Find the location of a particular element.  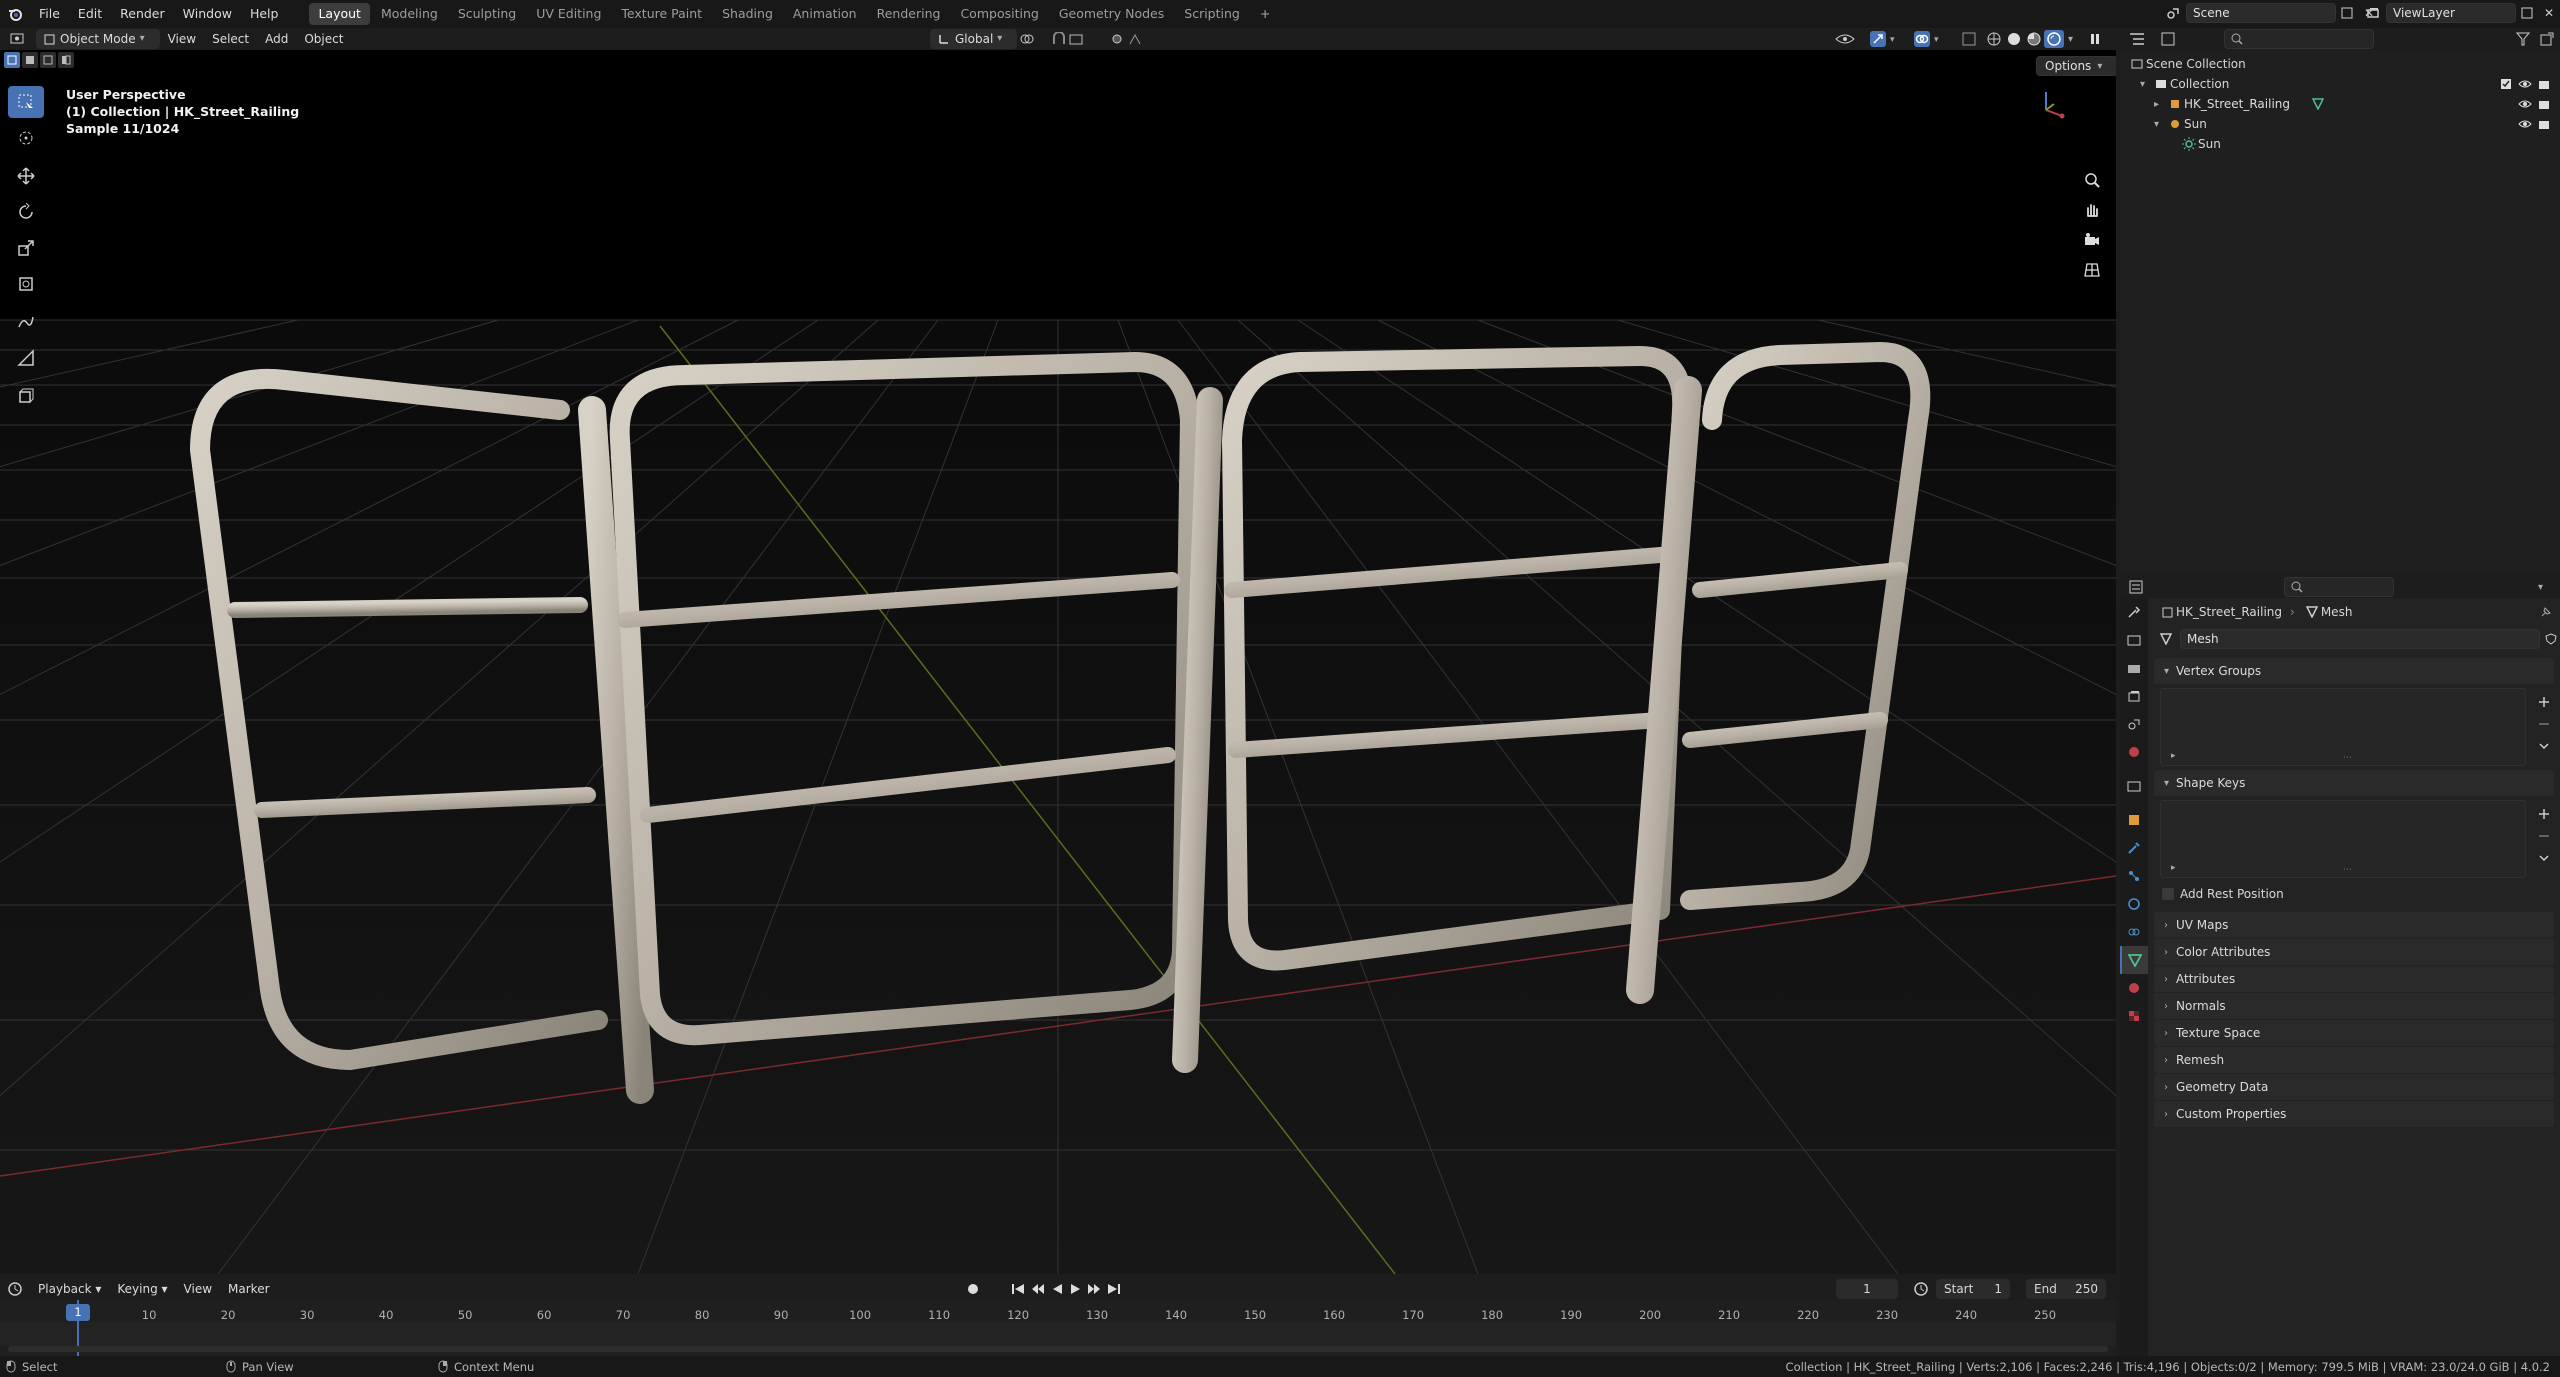

custom-properties-panel-header: › Custom Properties is located at coordinates (2354, 1114).